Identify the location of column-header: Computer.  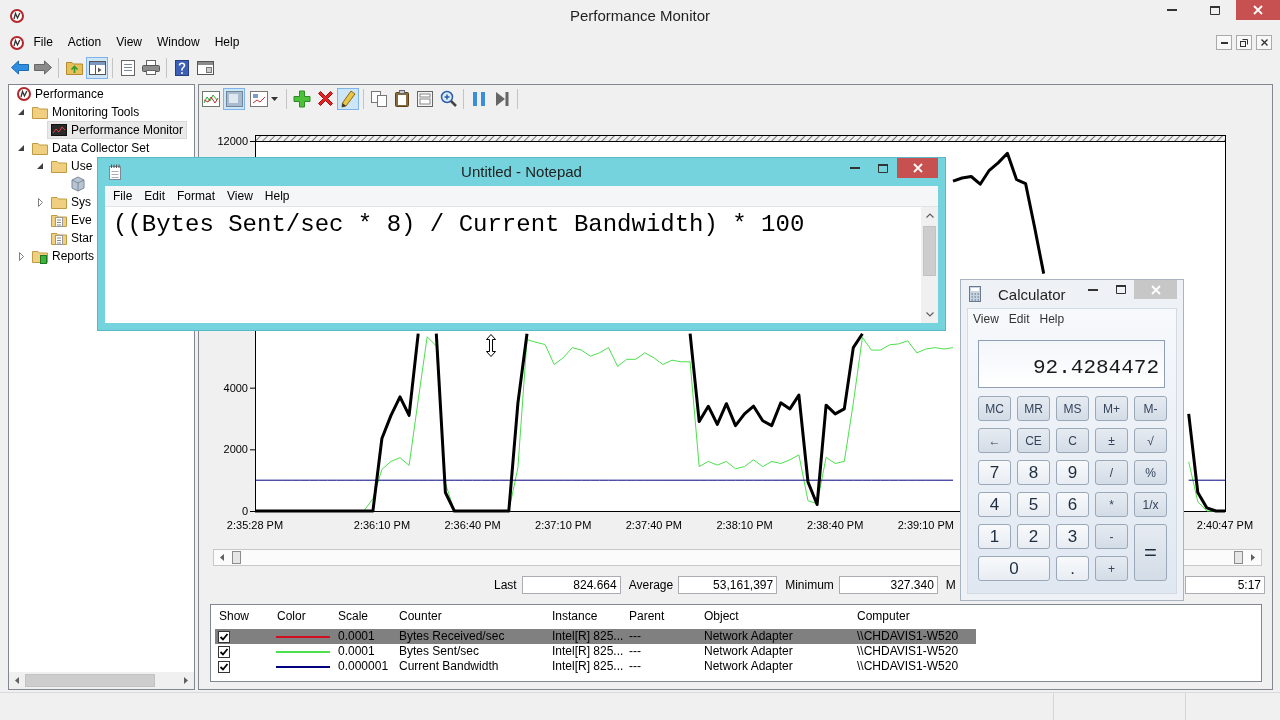
(881, 616).